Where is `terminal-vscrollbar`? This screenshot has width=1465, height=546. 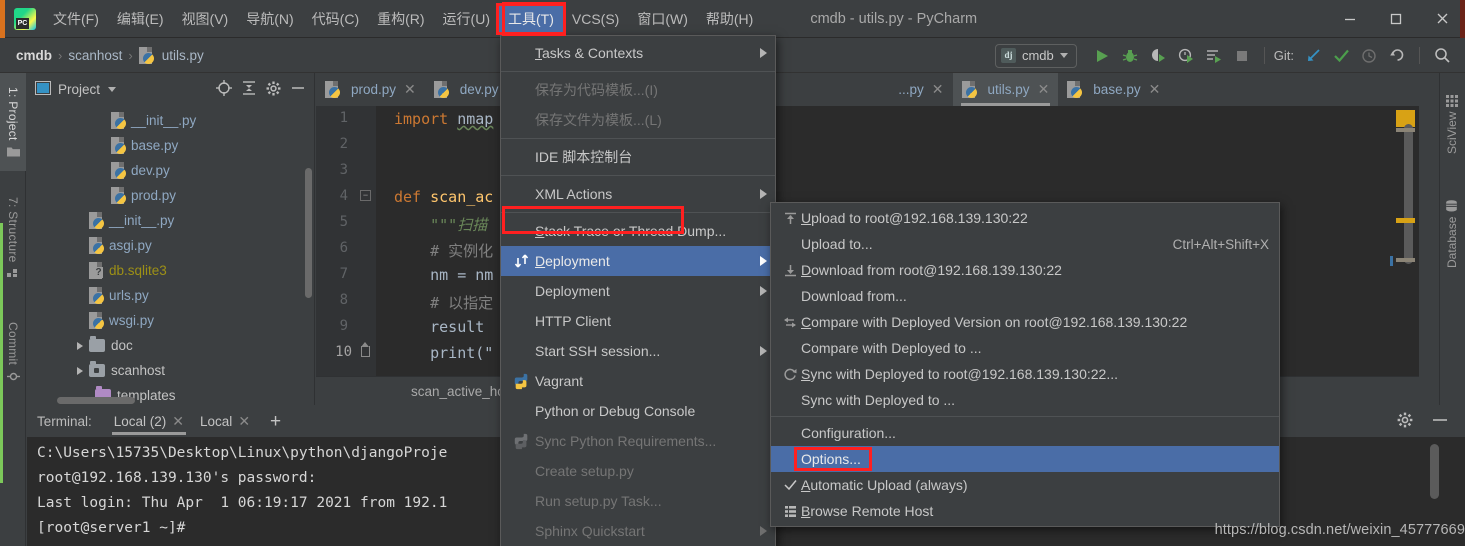 terminal-vscrollbar is located at coordinates (1434, 471).